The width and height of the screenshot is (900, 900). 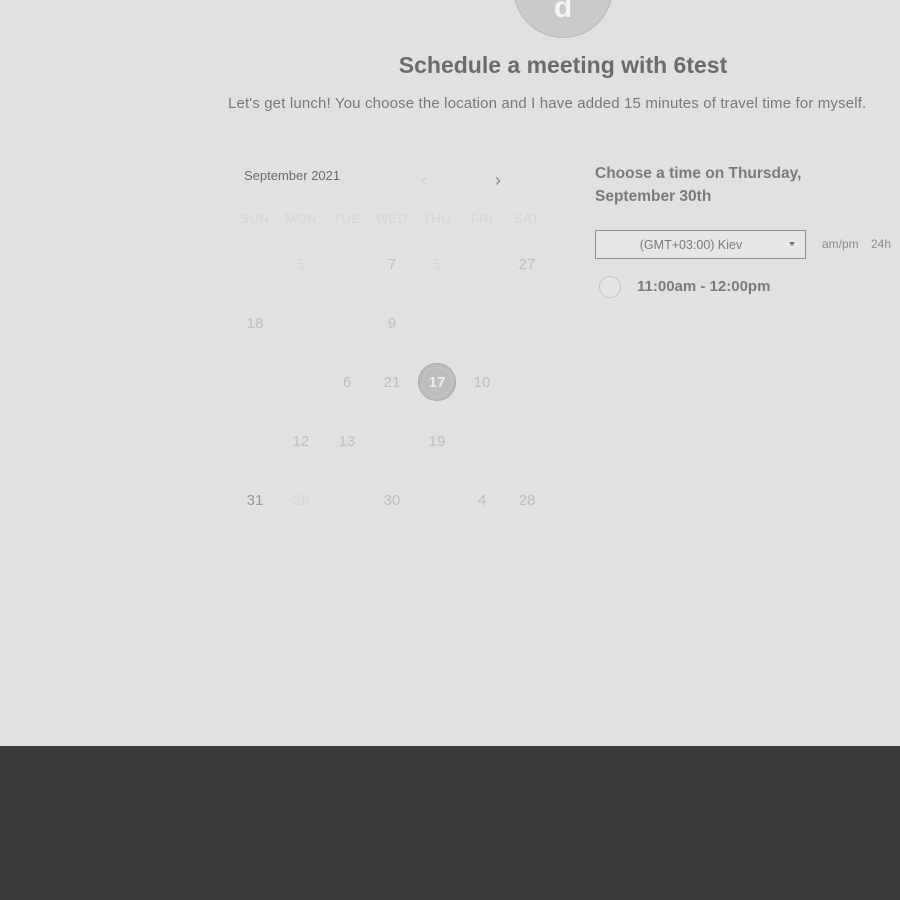 I want to click on prev-month-chevron-icon: ‹, so click(x=424, y=180).